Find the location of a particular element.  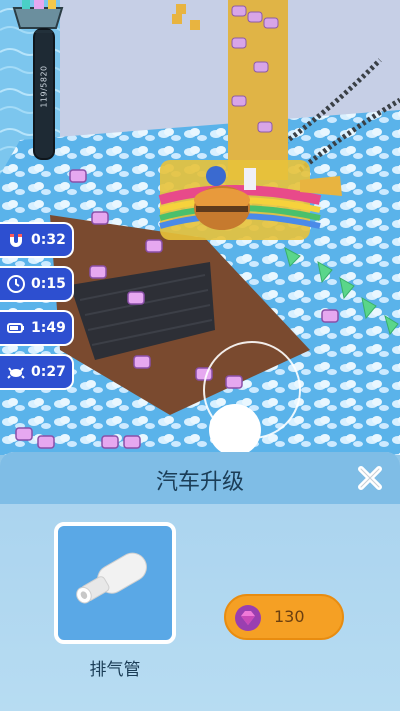

magnet-icon is located at coordinates (16, 240).